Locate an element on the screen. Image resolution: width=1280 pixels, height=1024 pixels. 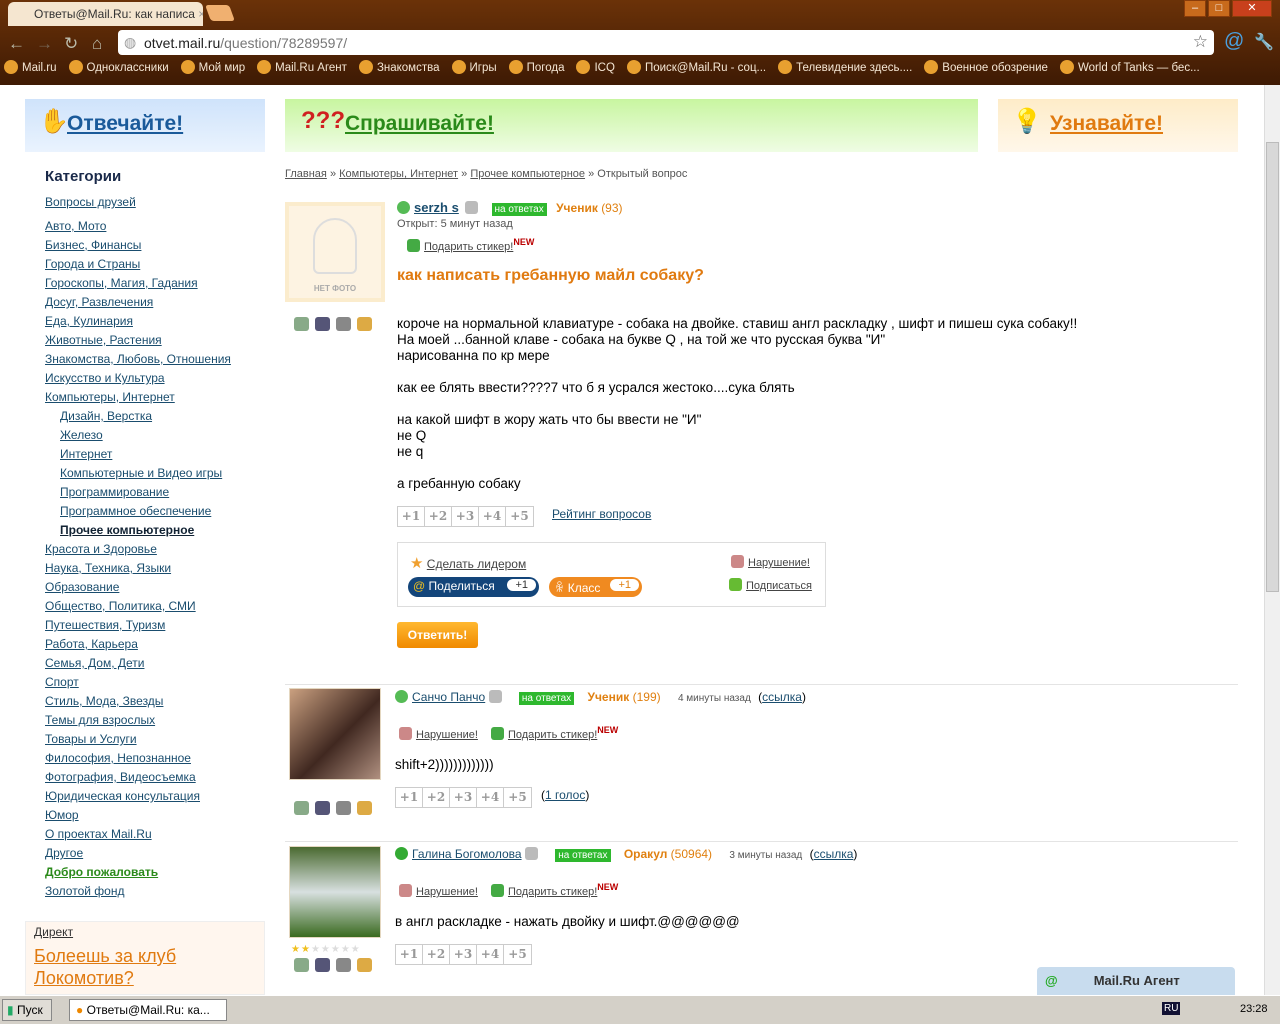
sidebar-subcategory: Прочее компьютерное is located at coordinates (127, 530).